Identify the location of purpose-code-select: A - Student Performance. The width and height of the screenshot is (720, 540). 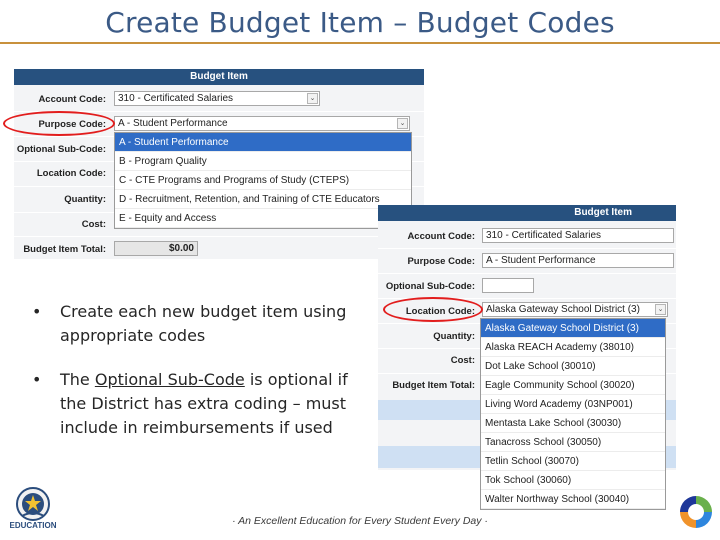
(578, 260).